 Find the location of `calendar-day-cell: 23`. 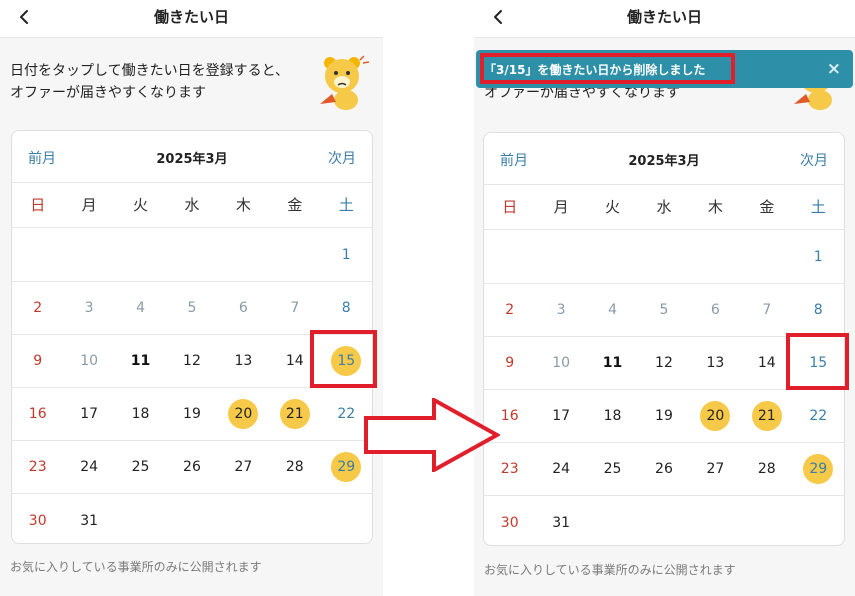

calendar-day-cell: 23 is located at coordinates (37, 467).